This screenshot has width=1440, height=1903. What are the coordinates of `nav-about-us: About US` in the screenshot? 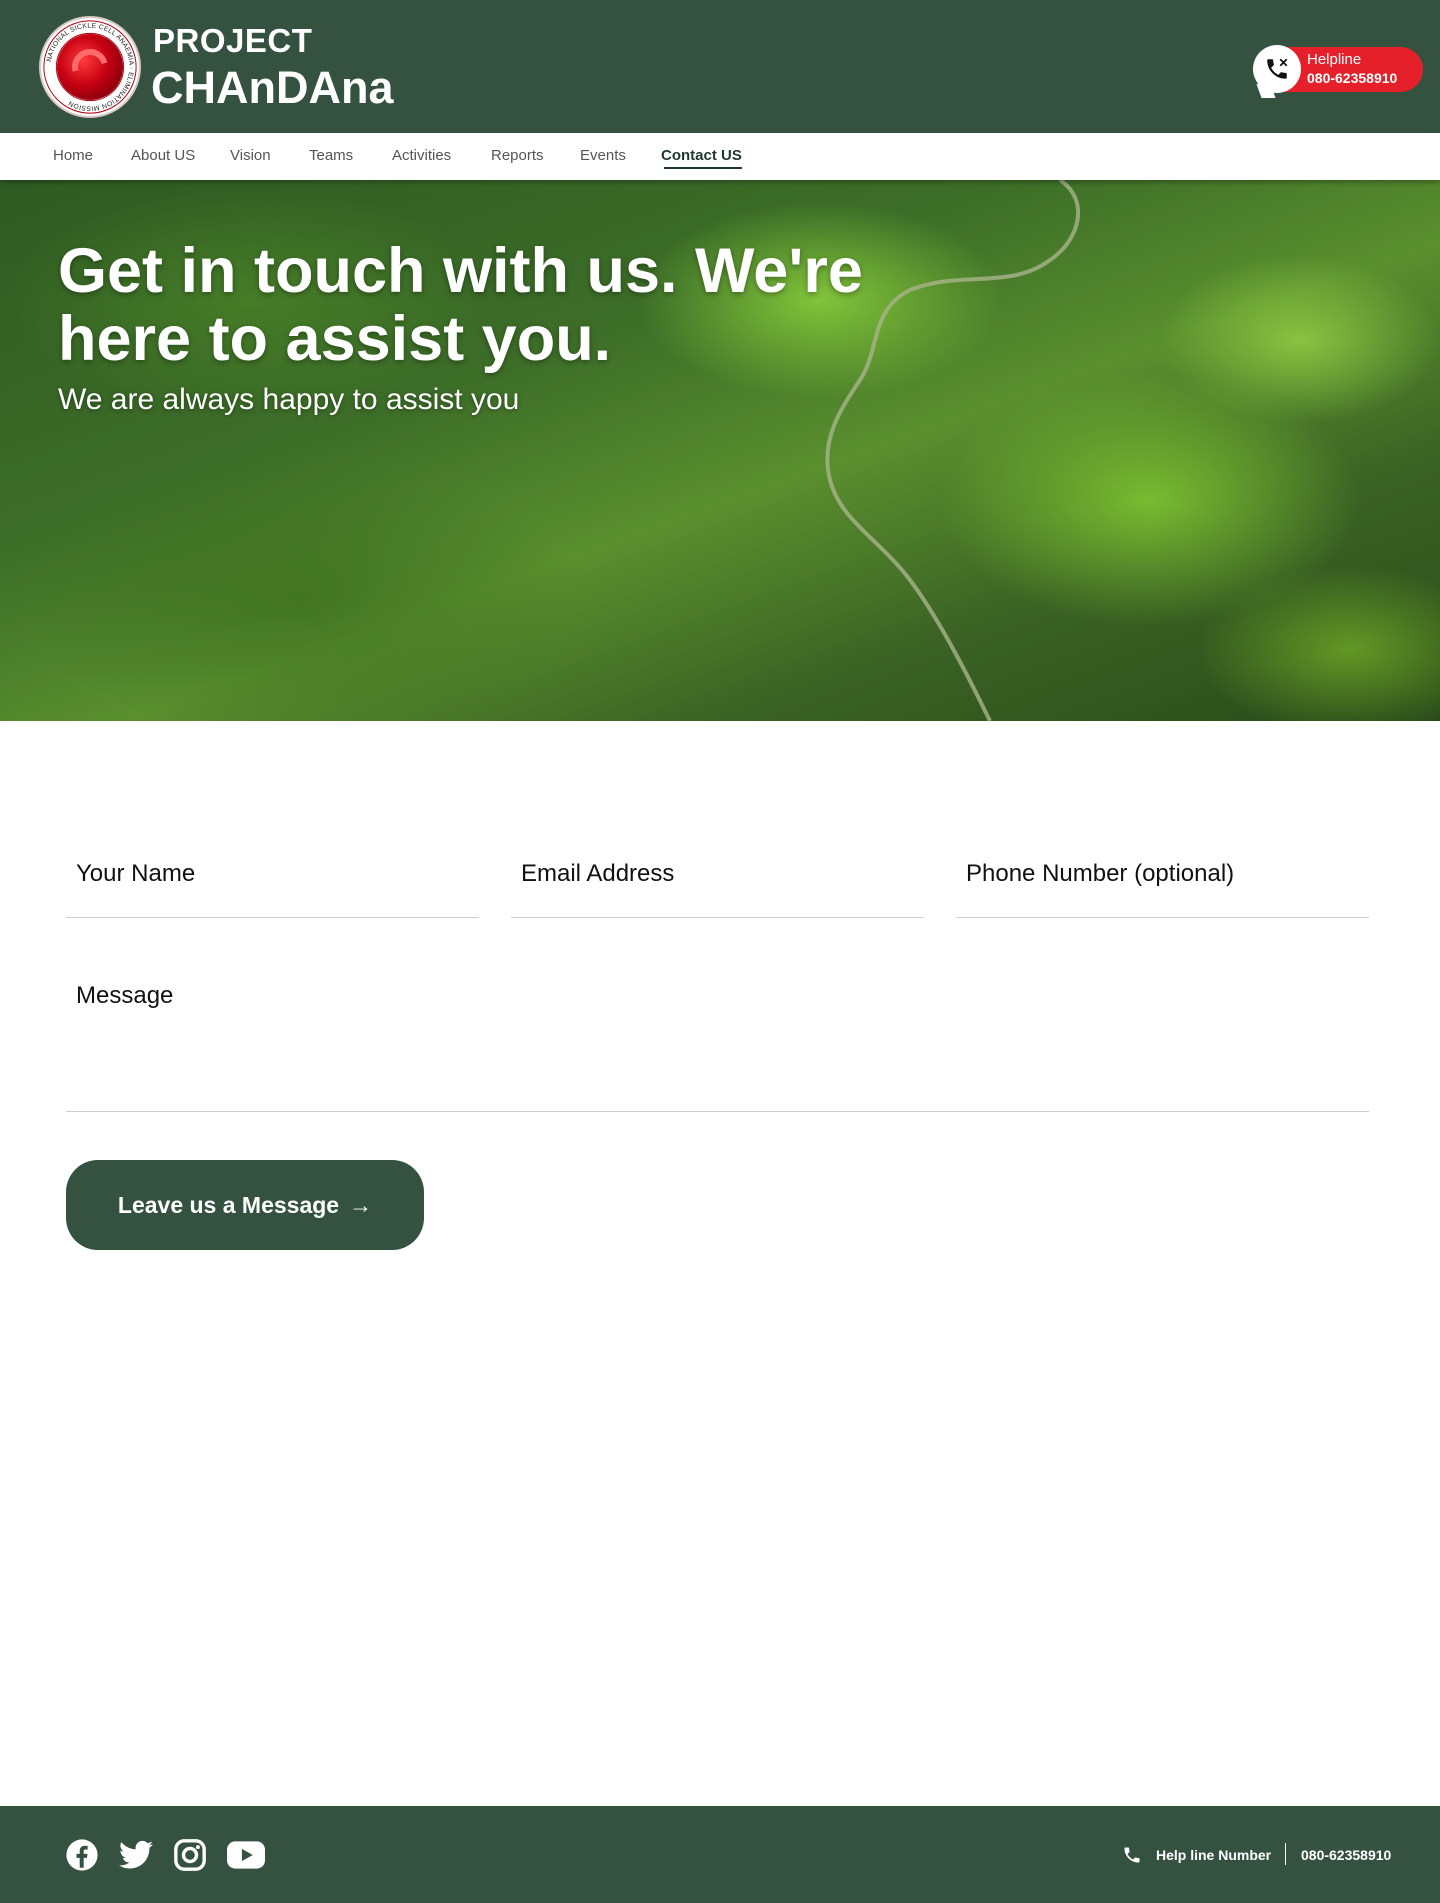 It's located at (163, 155).